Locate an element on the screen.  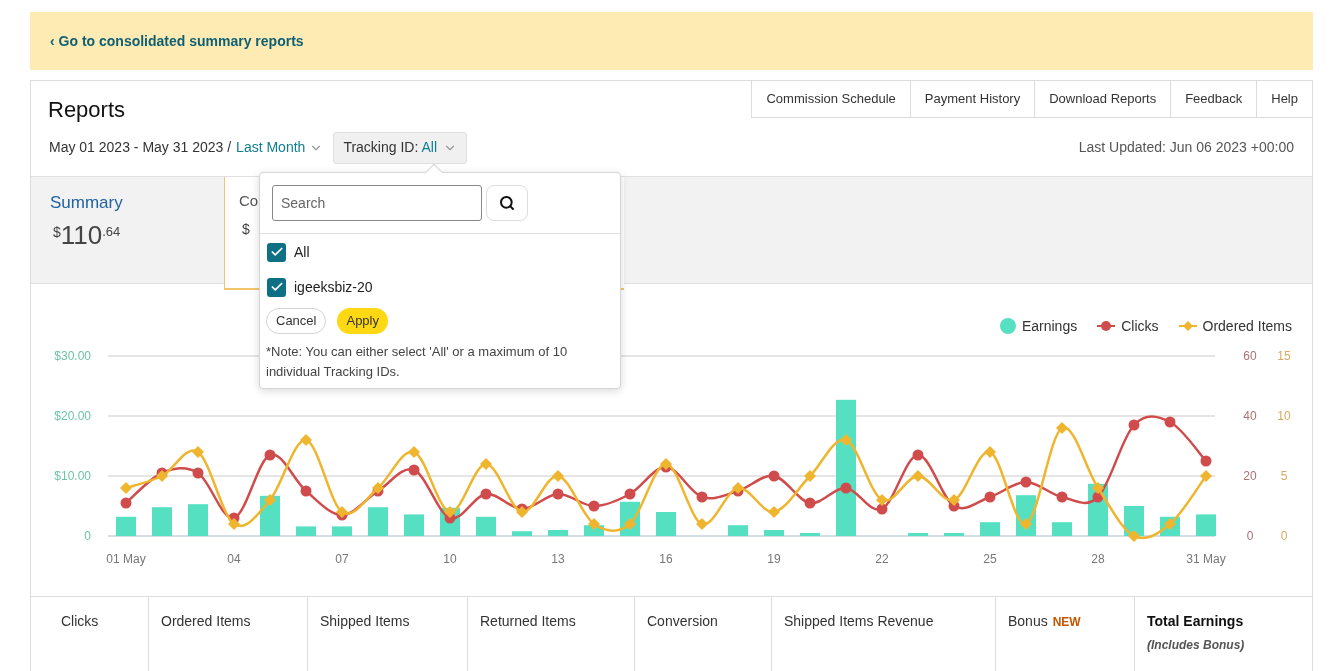
last-updated: Last Updated: Jun 06 2023 +00:00 is located at coordinates (1186, 147).